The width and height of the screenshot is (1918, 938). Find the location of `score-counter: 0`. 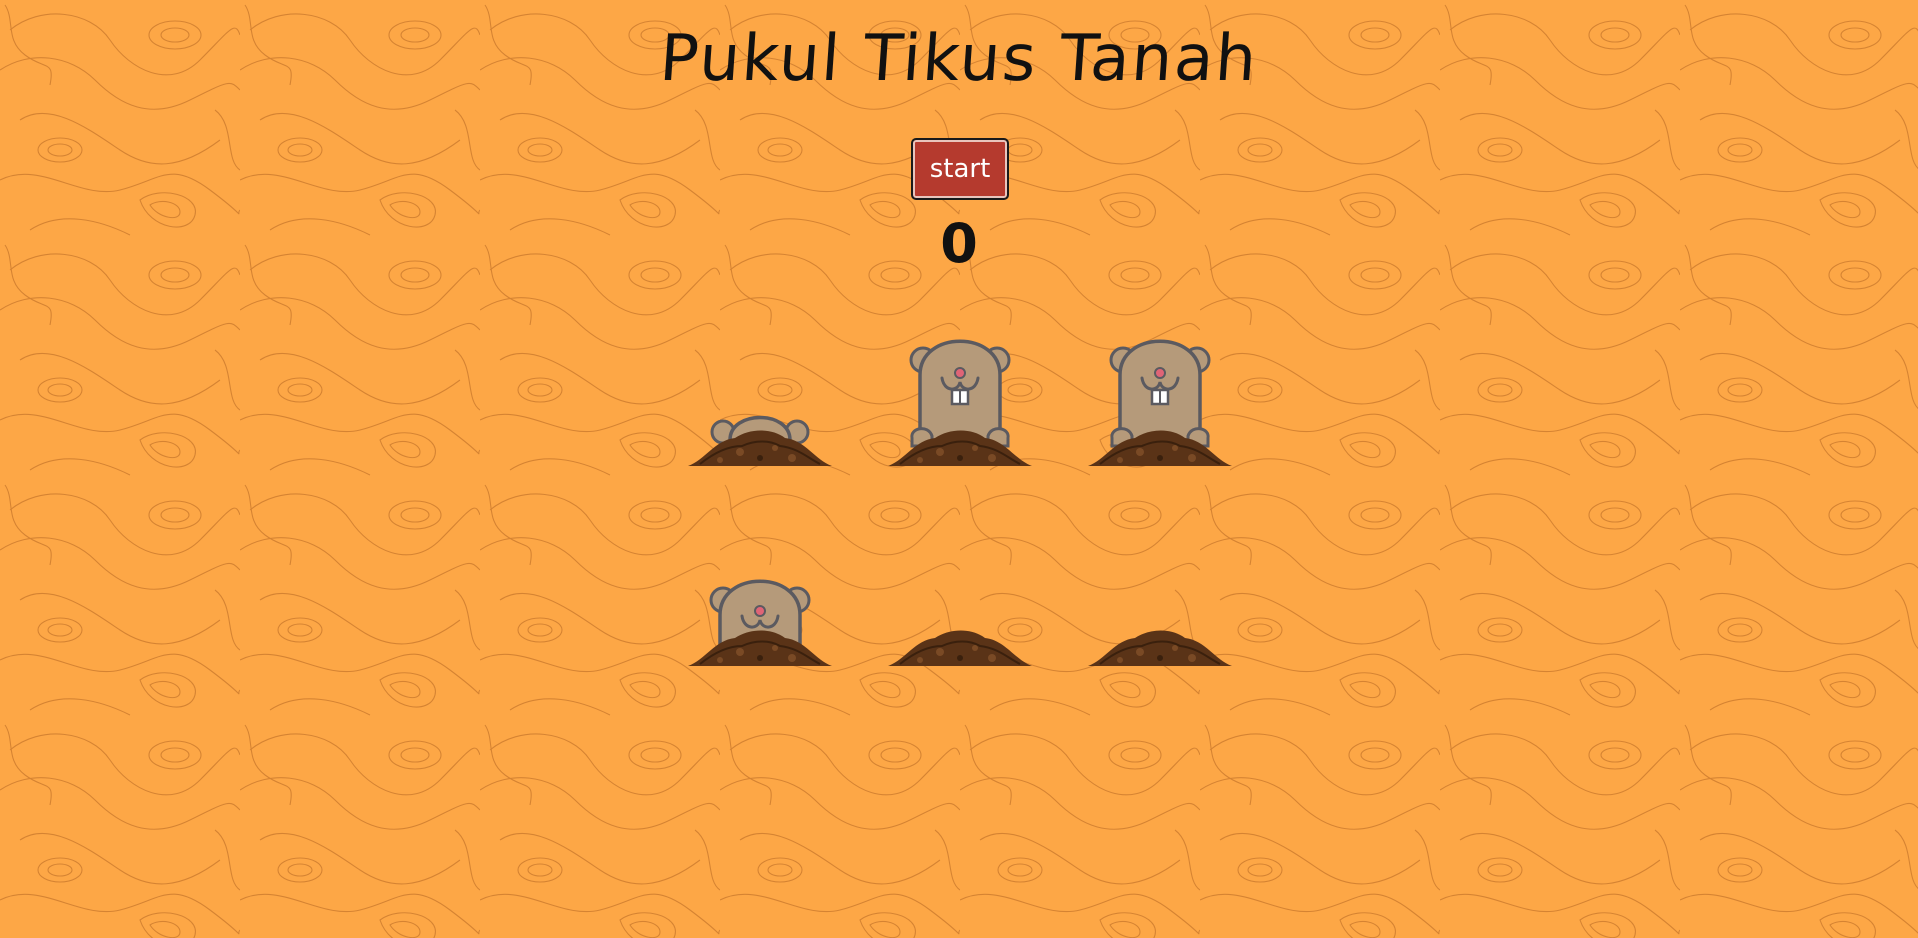

score-counter: 0 is located at coordinates (959, 243).